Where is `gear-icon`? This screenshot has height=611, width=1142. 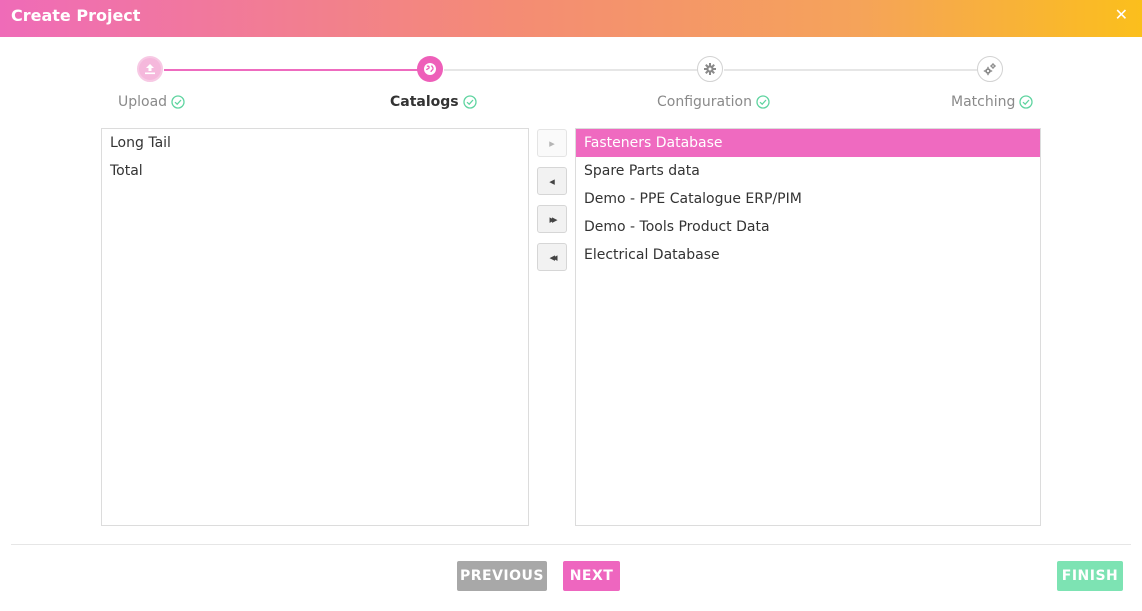 gear-icon is located at coordinates (710, 69).